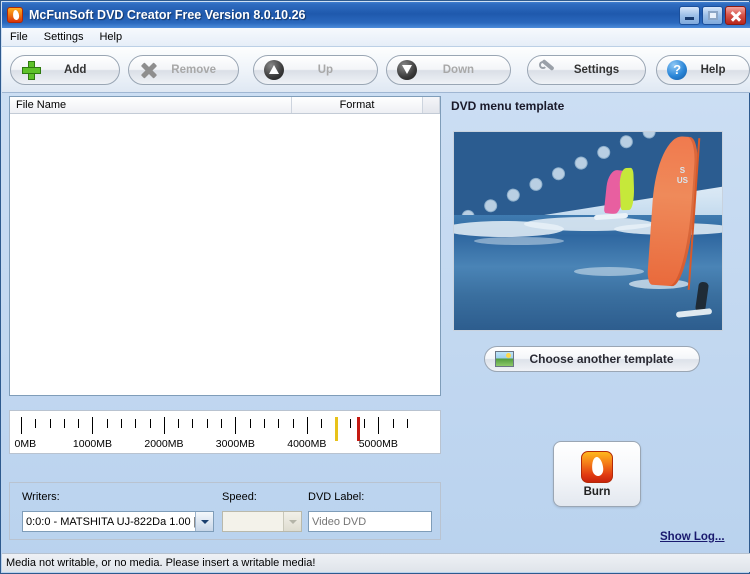 Image resolution: width=750 pixels, height=574 pixels. I want to click on close-button, so click(735, 15).